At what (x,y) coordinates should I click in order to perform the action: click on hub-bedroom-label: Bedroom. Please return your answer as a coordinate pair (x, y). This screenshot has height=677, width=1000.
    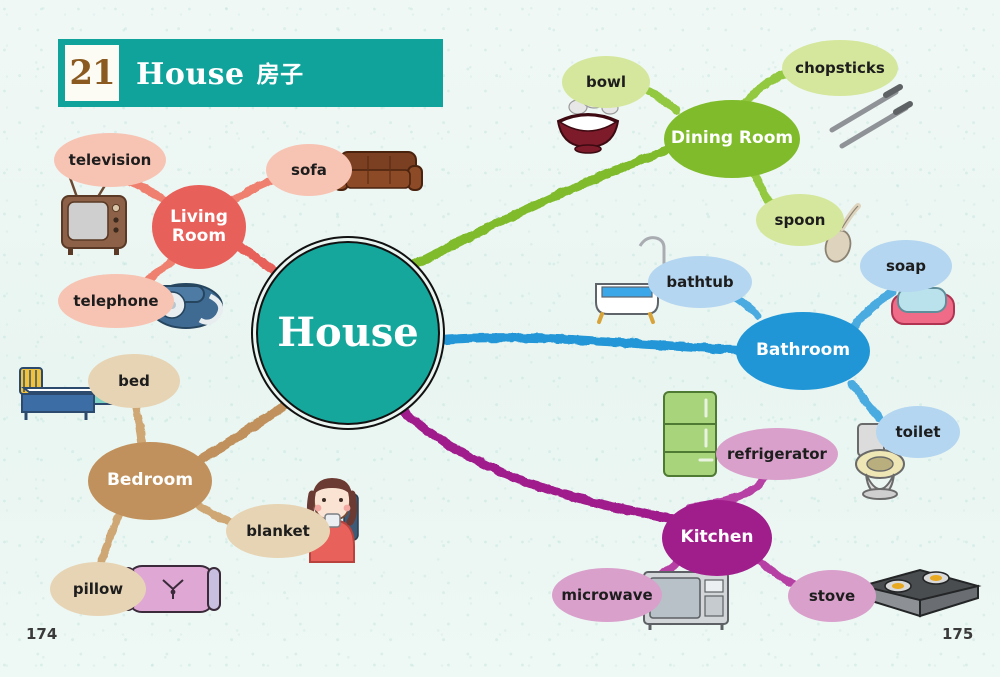
    Looking at the image, I should click on (150, 480).